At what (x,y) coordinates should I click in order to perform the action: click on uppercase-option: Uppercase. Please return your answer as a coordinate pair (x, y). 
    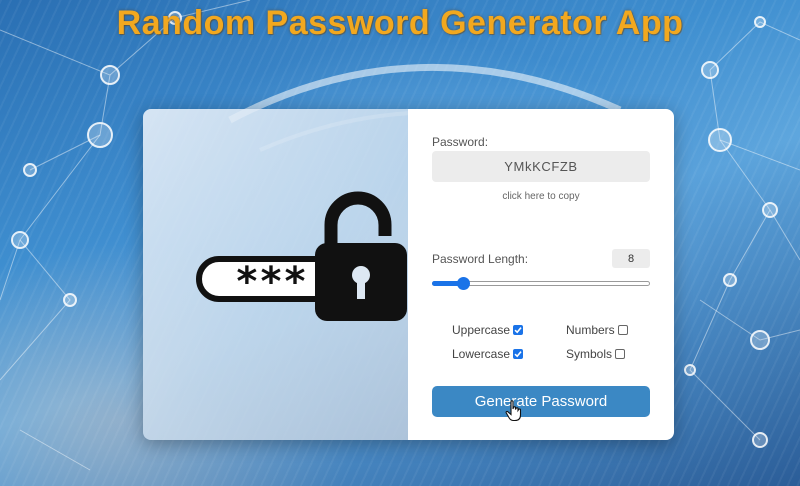
    Looking at the image, I should click on (488, 330).